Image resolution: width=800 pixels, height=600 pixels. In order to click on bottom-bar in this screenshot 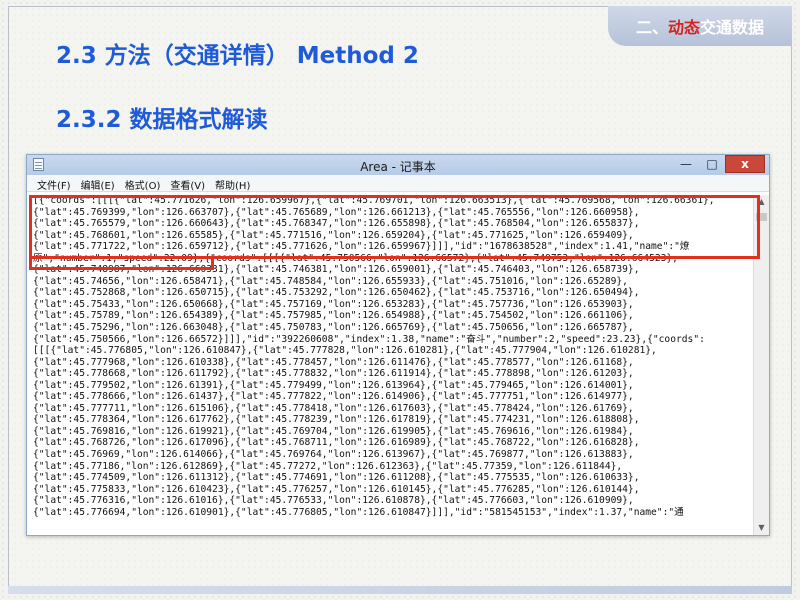, I will do `click(400, 590)`.